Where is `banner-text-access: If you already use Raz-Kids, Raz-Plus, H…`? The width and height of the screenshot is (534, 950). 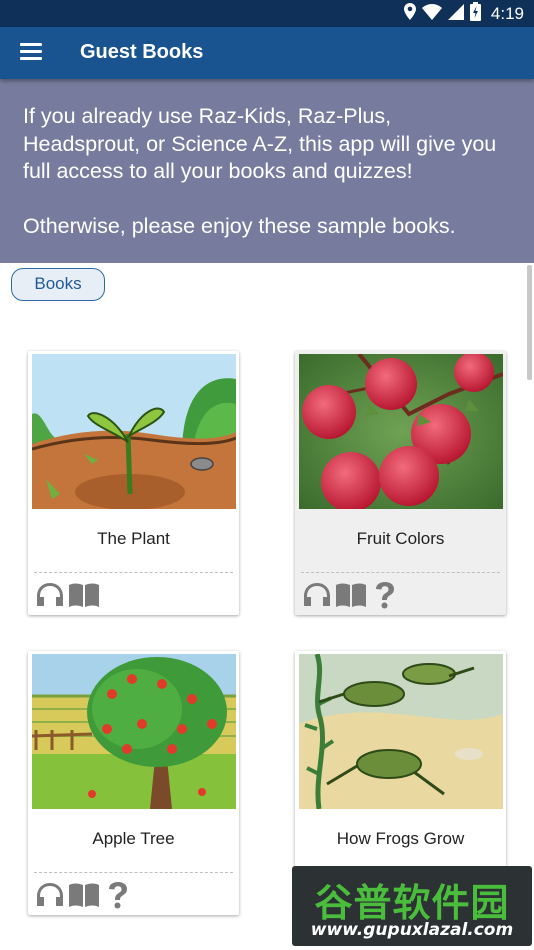 banner-text-access: If you already use Raz-Kids, Raz-Plus, H… is located at coordinates (260, 143).